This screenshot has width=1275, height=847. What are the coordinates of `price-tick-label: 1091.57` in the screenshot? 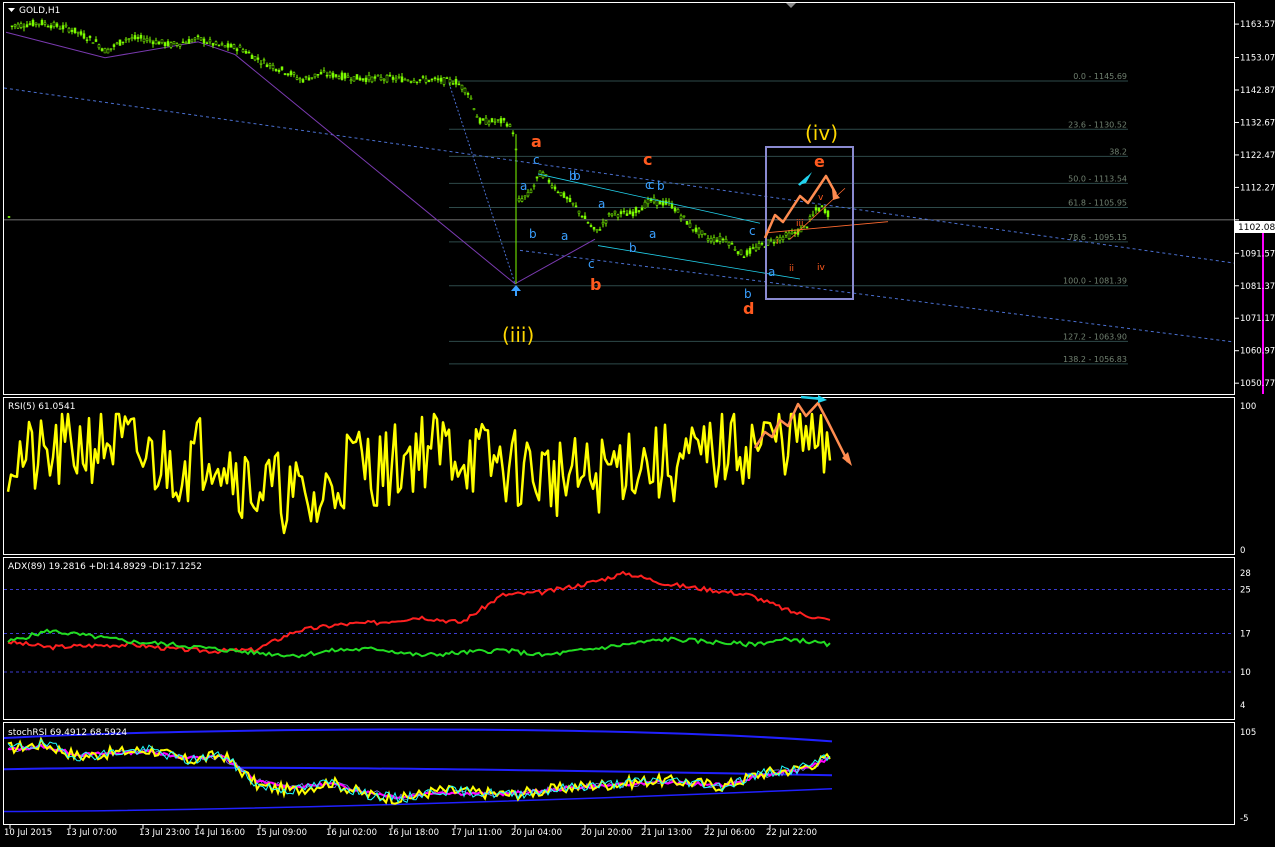 It's located at (1257, 254).